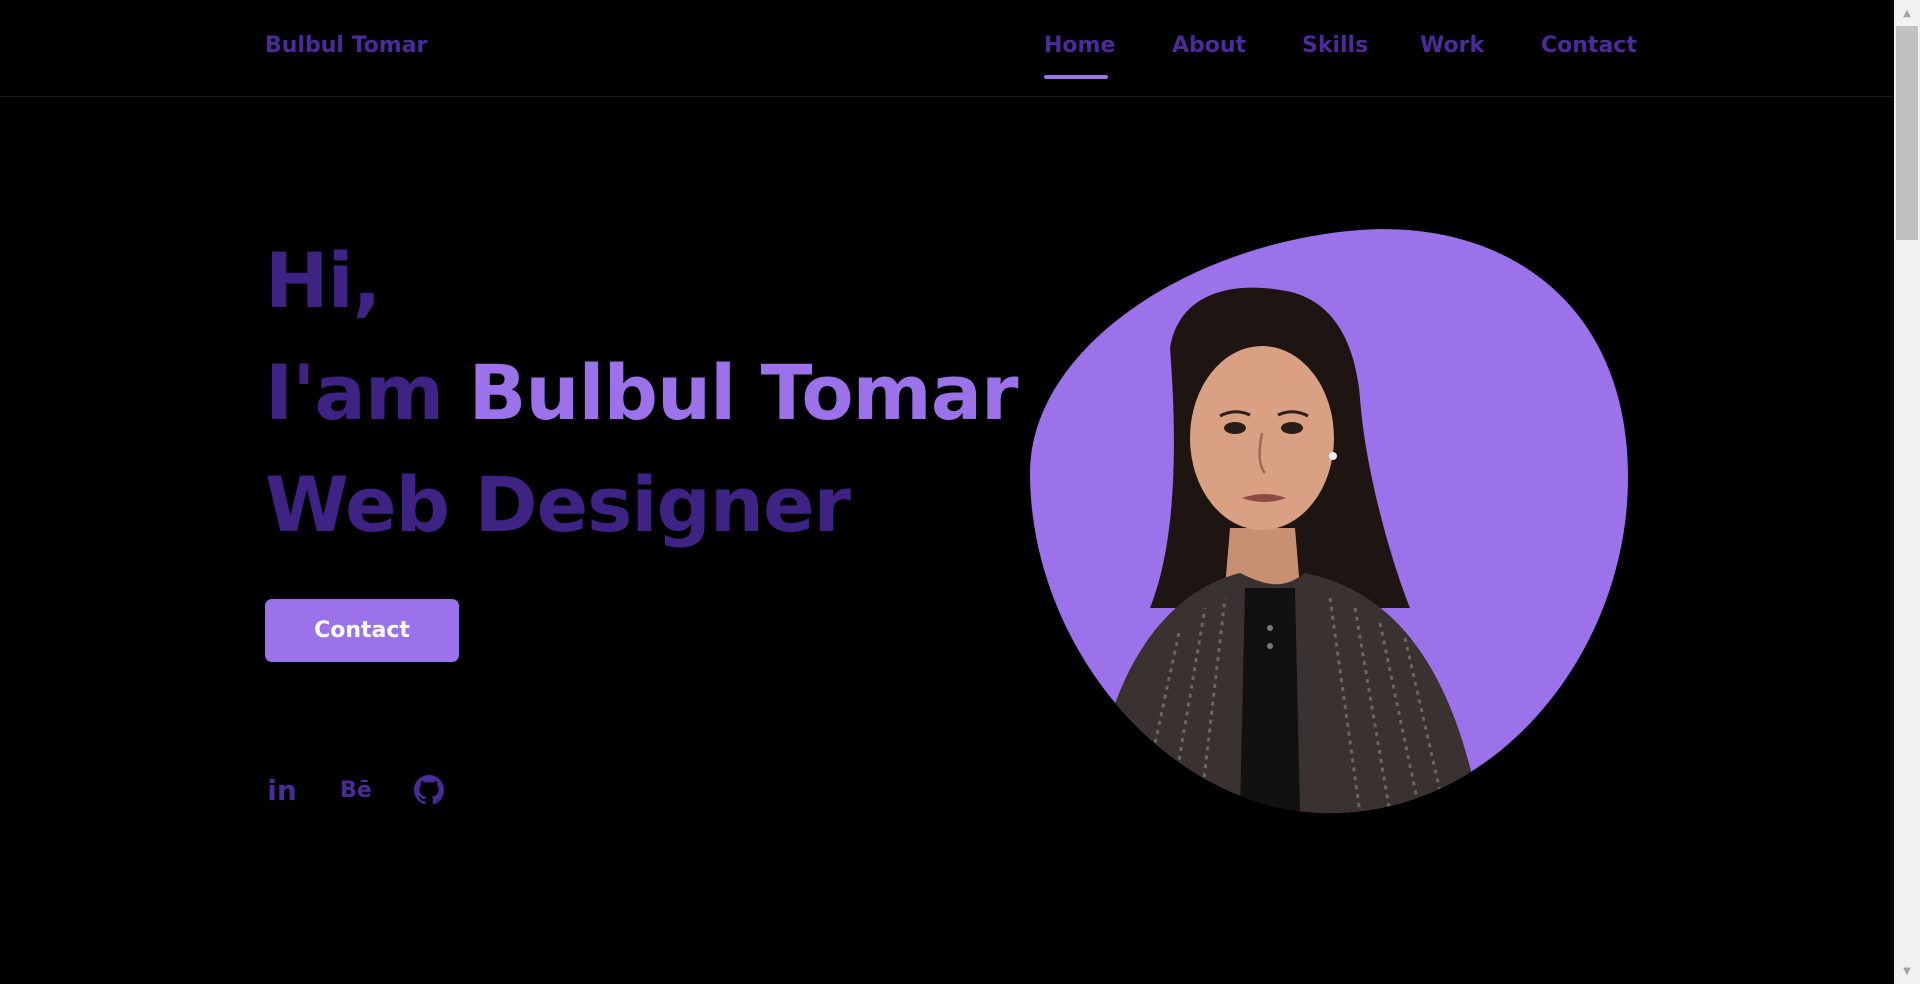  What do you see at coordinates (1209, 45) in the screenshot?
I see `nav-about: About` at bounding box center [1209, 45].